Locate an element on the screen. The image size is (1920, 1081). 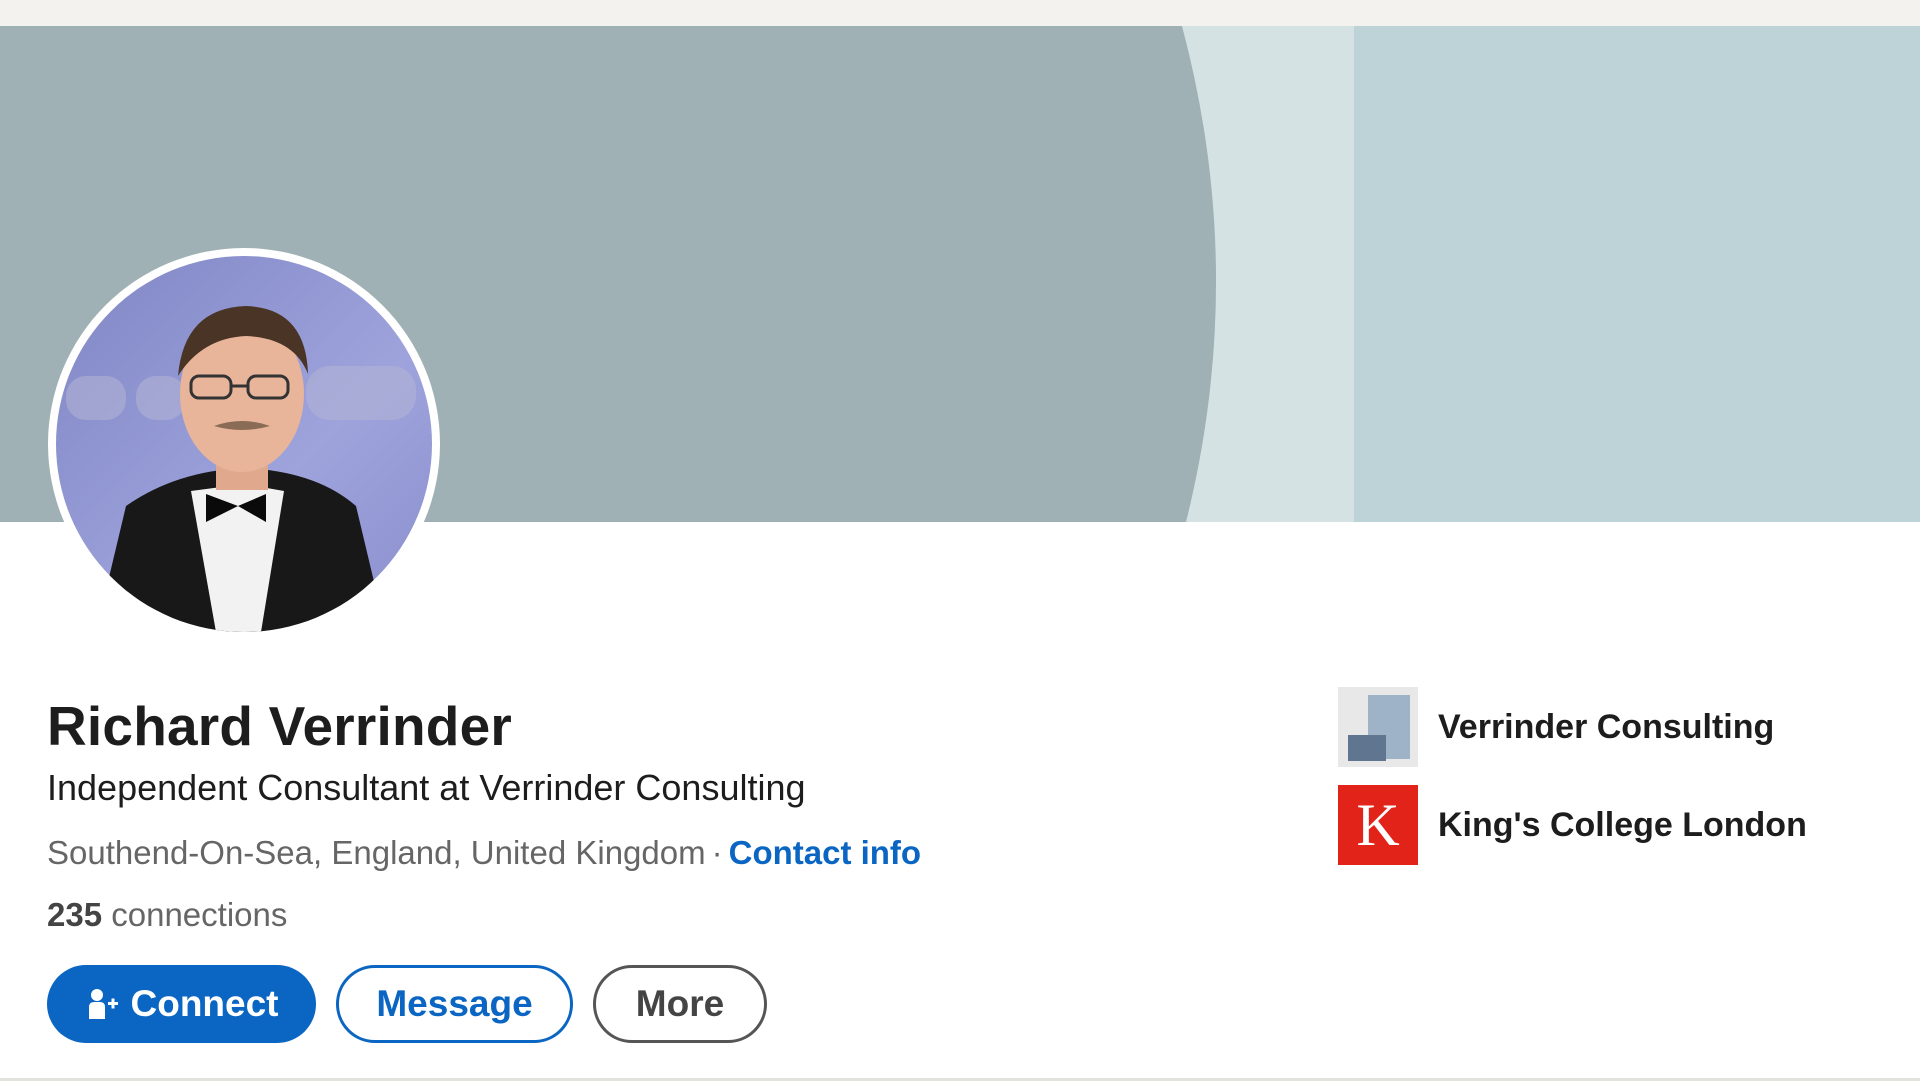
more-button: More is located at coordinates (680, 1004).